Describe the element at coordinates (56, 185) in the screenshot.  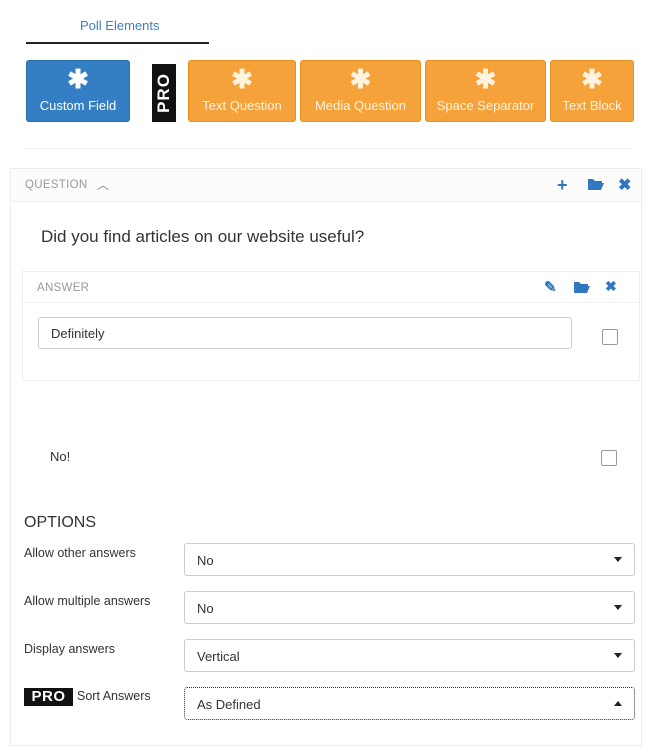
I see `question-header-label: QUESTION` at that location.